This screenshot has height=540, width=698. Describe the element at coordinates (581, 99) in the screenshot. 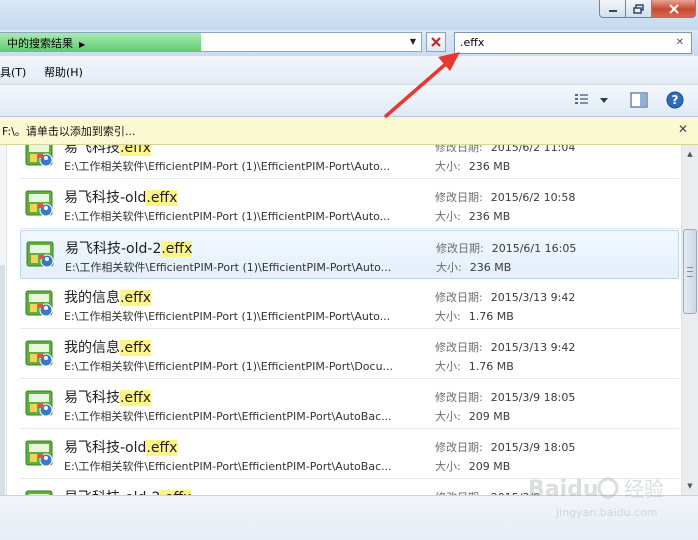

I see `views-icon` at that location.